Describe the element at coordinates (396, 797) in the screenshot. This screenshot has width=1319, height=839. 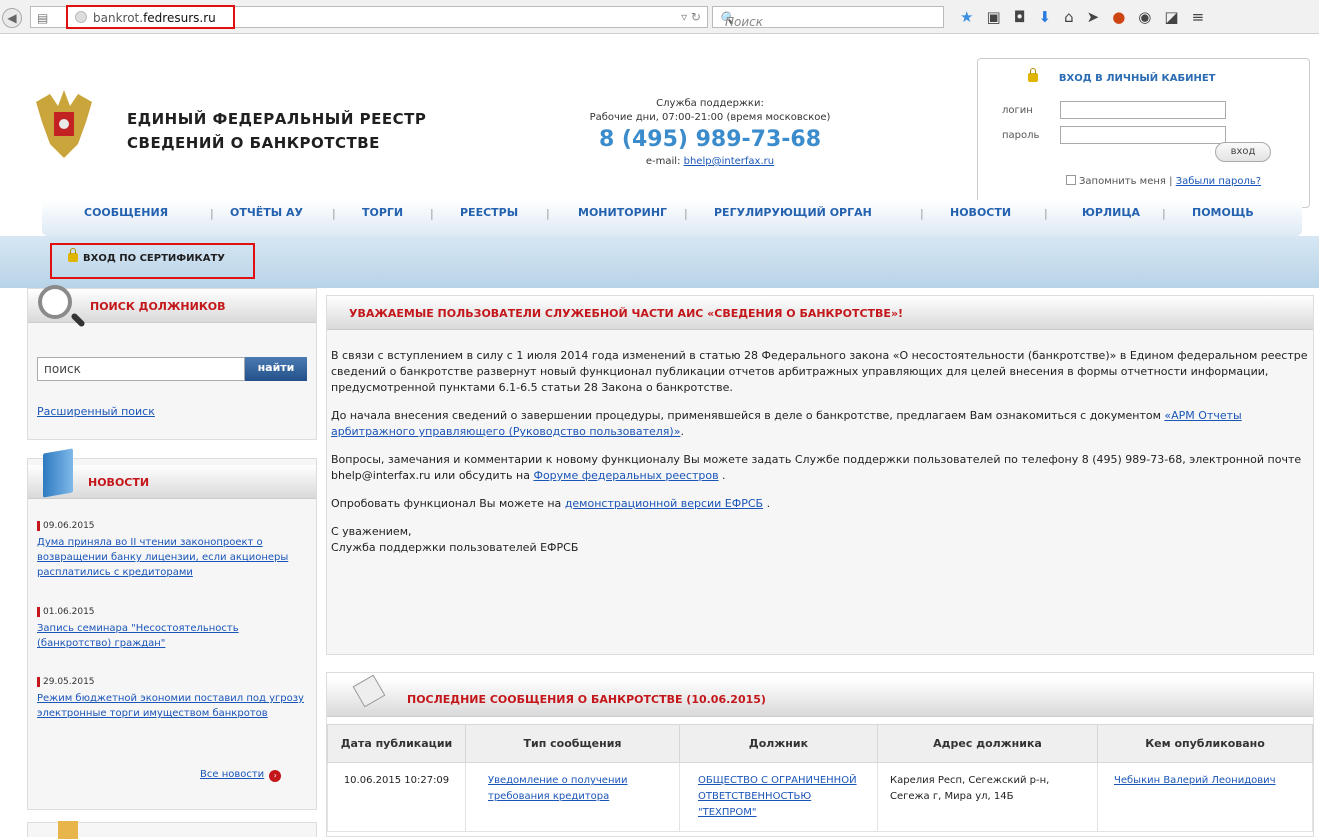
I see `cell-date: 10.06.2015 10:27:09` at that location.